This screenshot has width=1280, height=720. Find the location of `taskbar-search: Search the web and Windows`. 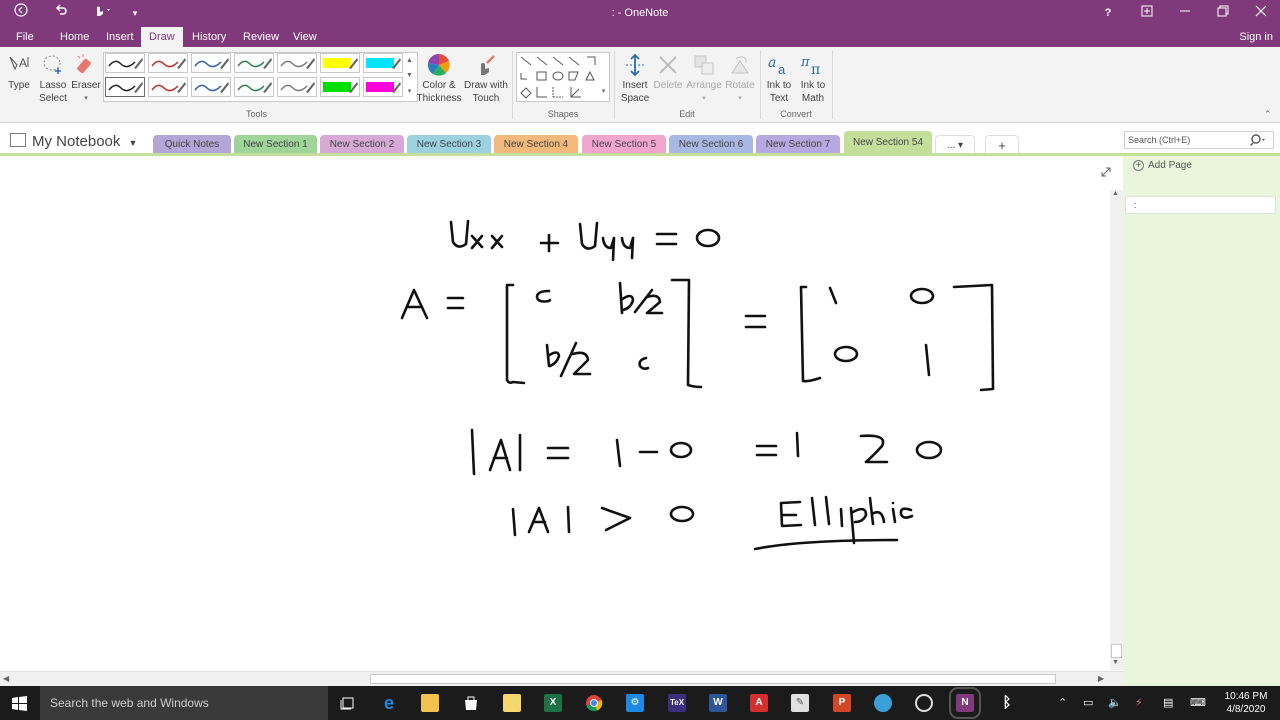

taskbar-search: Search the web and Windows is located at coordinates (184, 703).